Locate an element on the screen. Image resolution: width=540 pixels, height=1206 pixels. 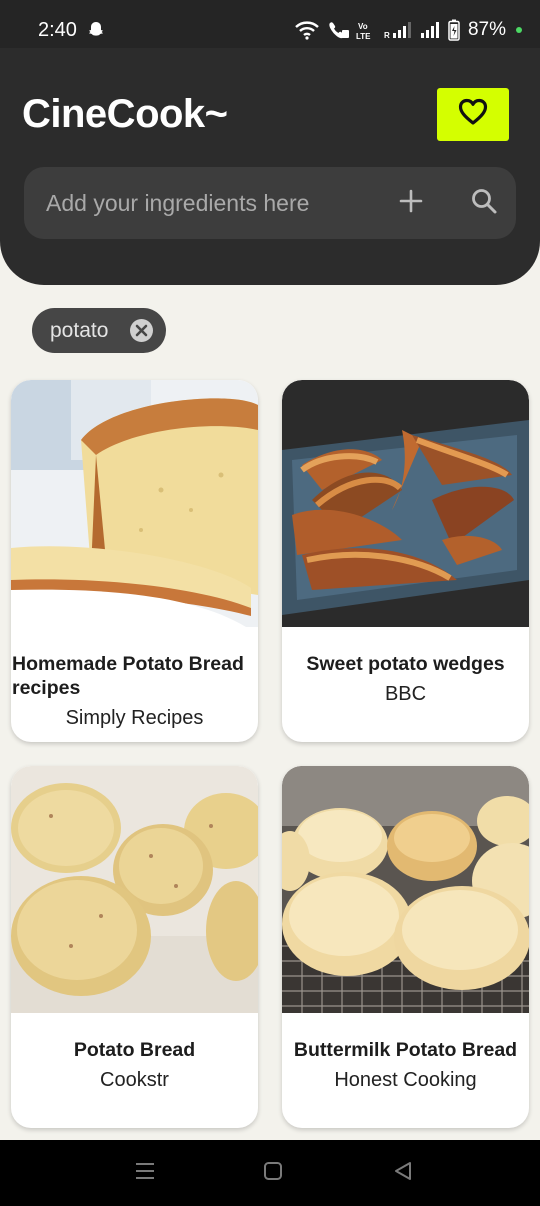
status-icons: Vo LTE R 87% is located at coordinates (408, 30).